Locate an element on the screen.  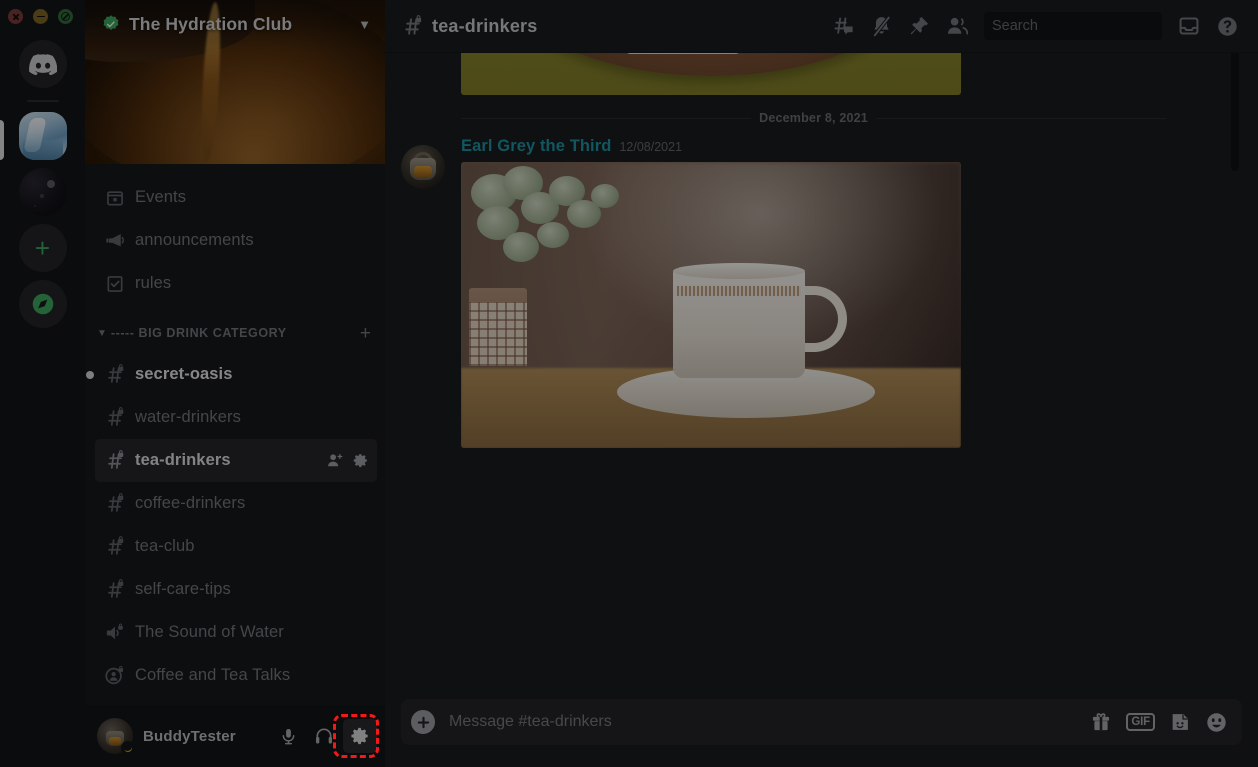
pinned-messages-button is located at coordinates (919, 26).